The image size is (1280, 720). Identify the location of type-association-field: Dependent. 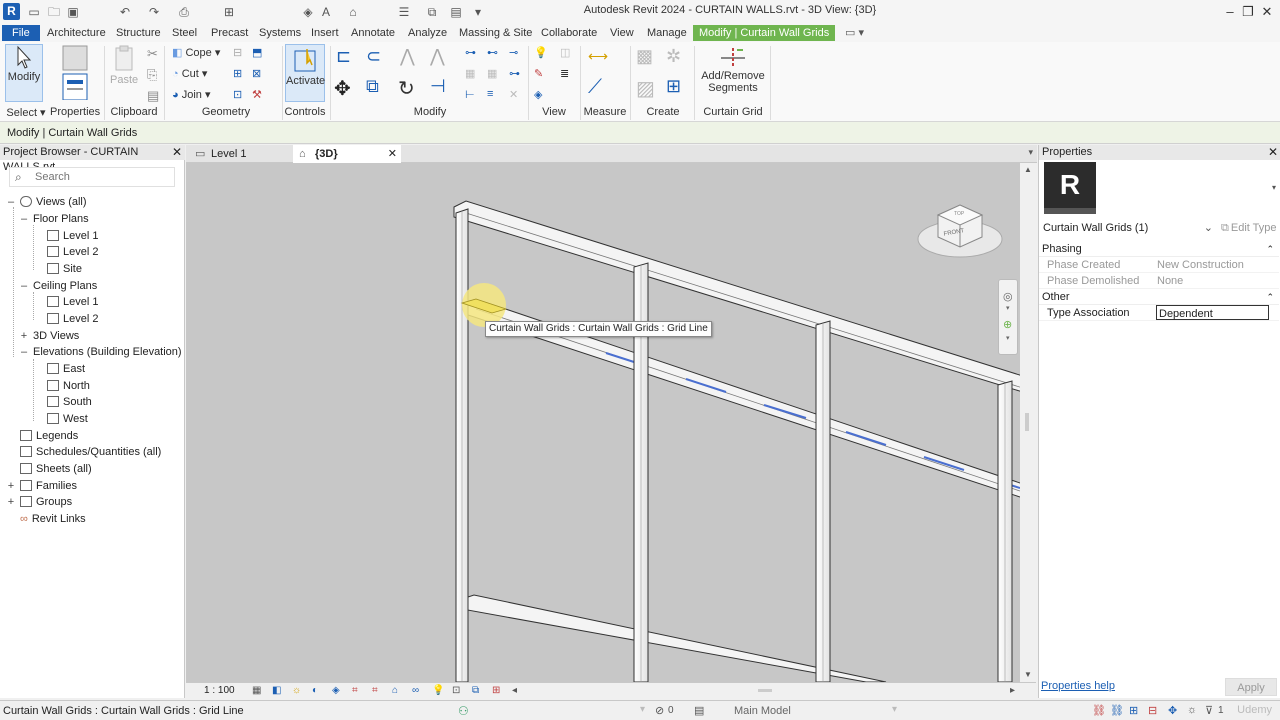
(1212, 312).